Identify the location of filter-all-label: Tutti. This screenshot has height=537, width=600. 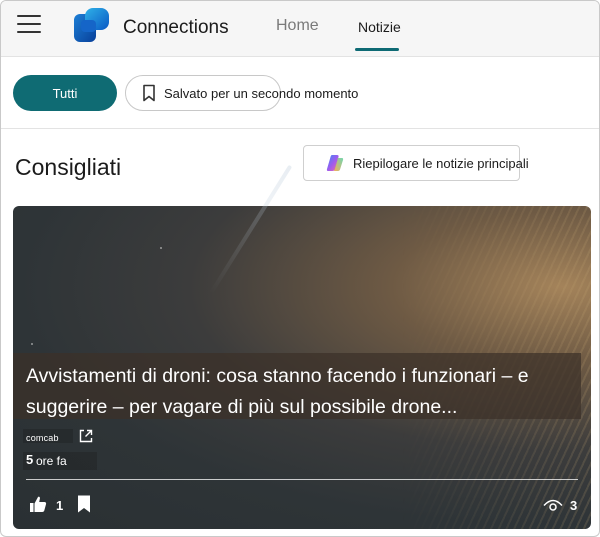
(65, 93).